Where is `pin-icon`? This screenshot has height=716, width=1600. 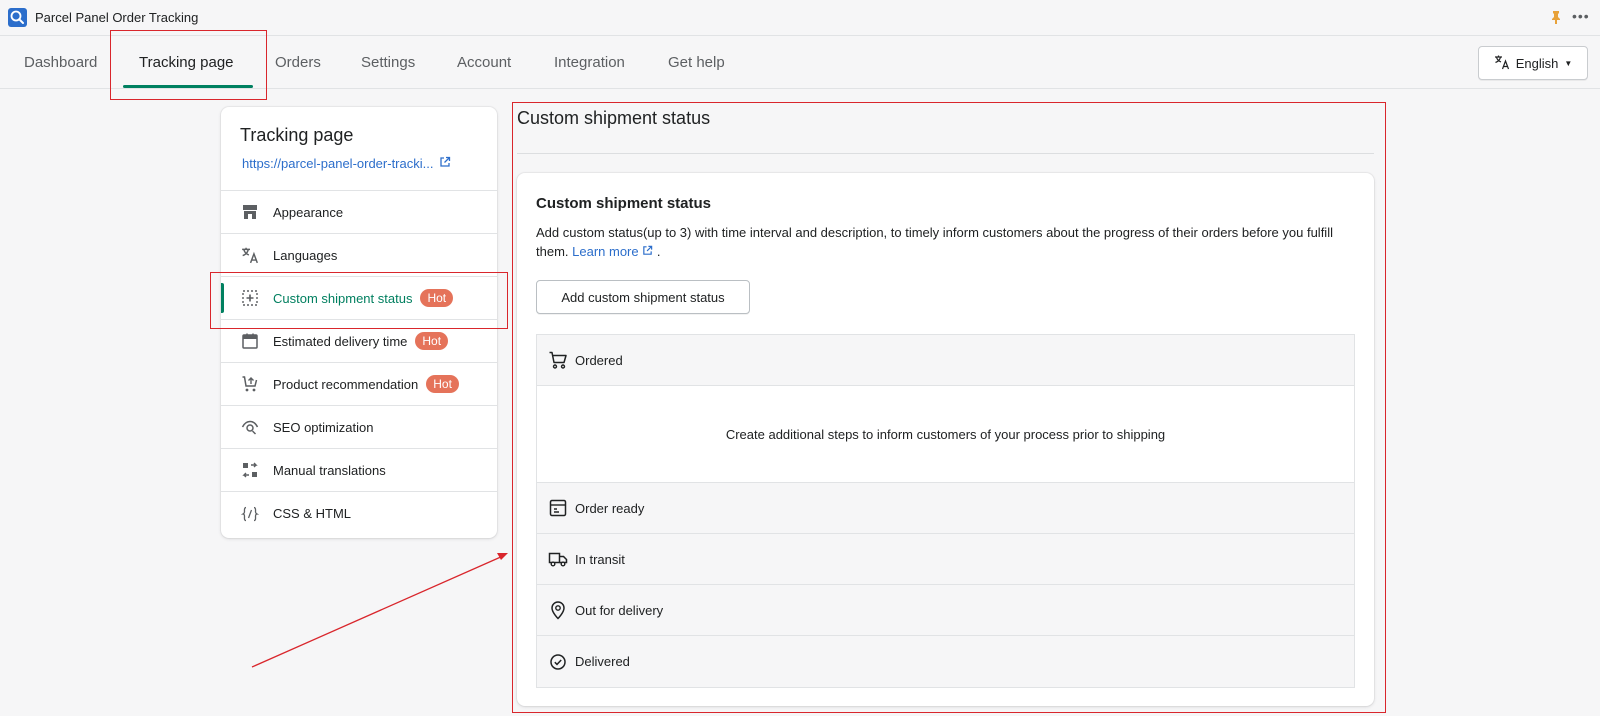
pin-icon is located at coordinates (1556, 19).